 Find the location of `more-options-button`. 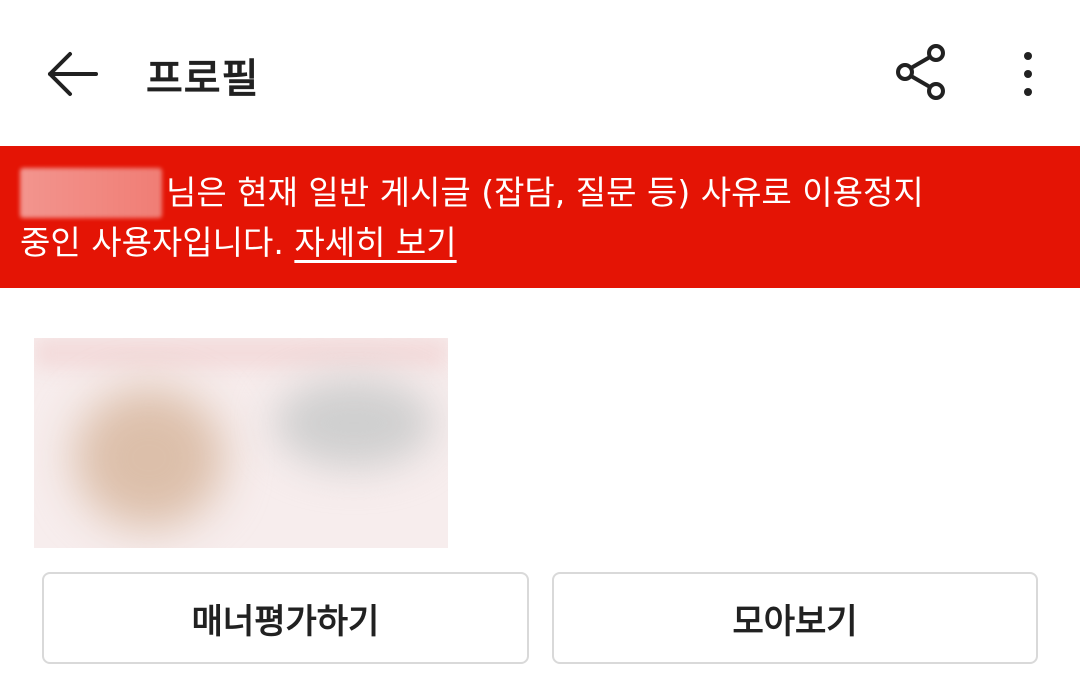

more-options-button is located at coordinates (1028, 74).